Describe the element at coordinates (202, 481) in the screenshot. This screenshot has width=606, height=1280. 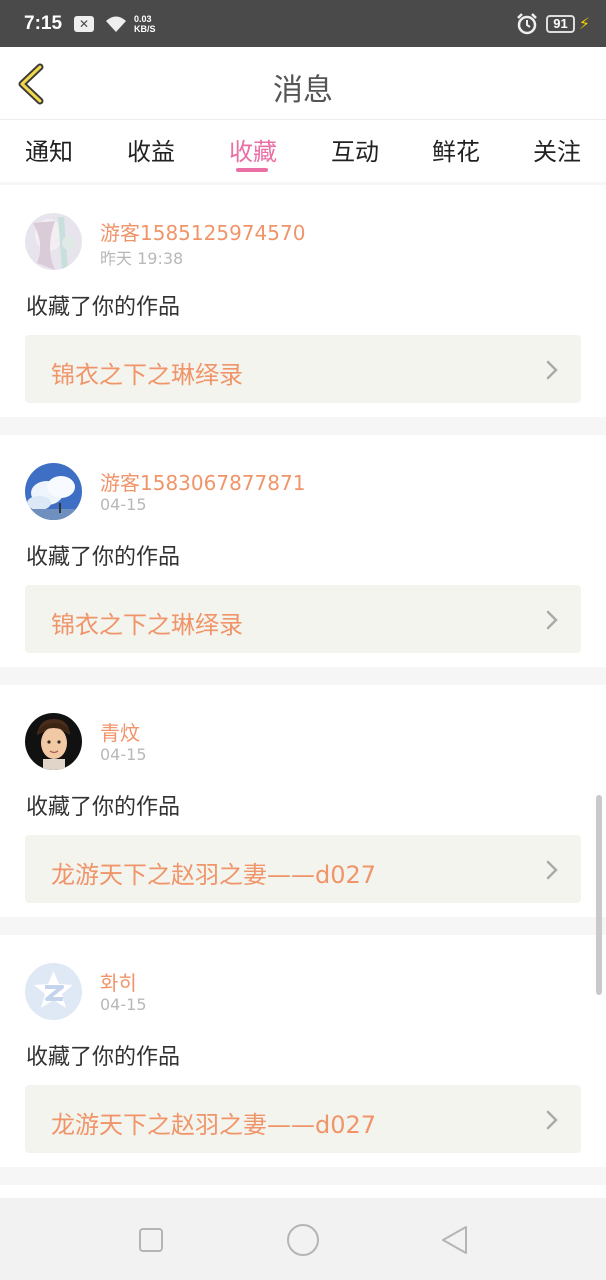
I see `username: 游客1583067877871` at that location.